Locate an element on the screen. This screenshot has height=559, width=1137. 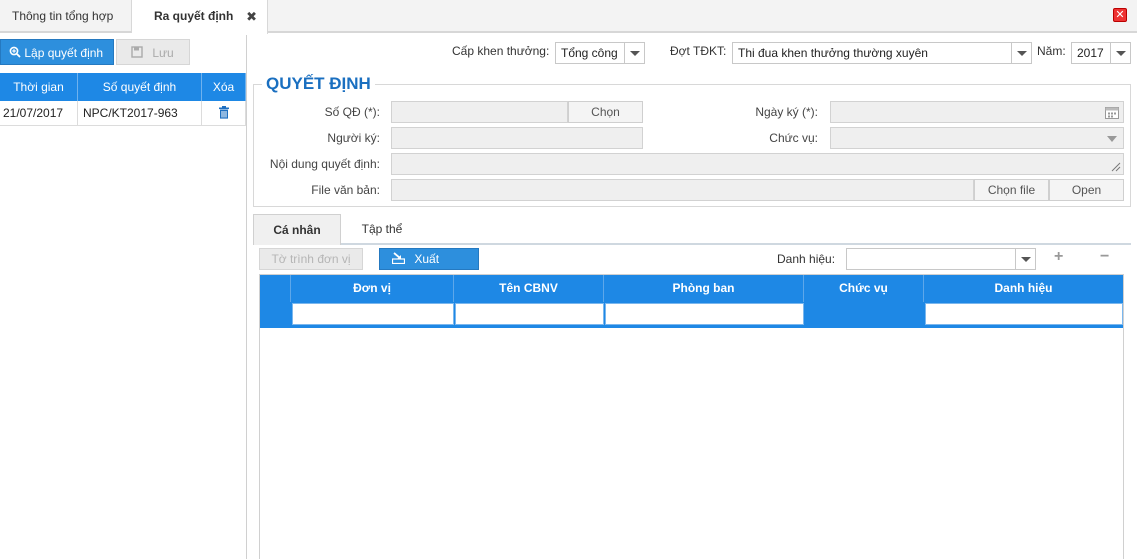
trash-icon is located at coordinates (224, 112).